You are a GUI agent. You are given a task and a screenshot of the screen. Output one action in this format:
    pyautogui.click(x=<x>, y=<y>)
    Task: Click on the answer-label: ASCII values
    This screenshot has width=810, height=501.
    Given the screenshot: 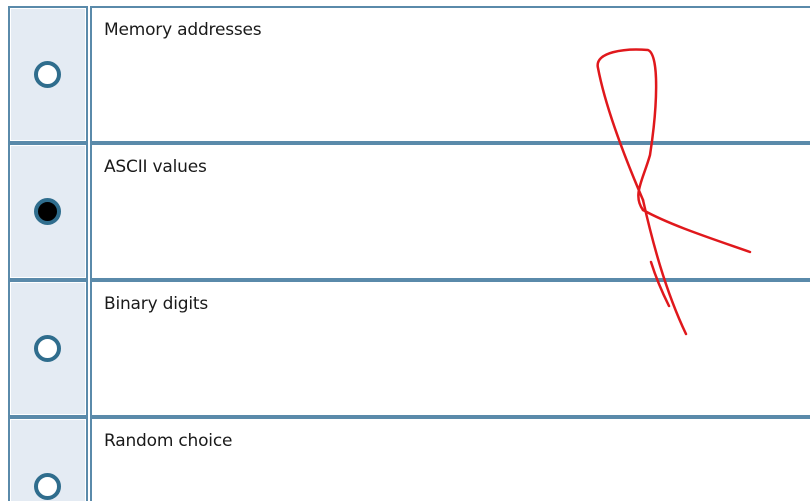 What is the action you would take?
    pyautogui.click(x=155, y=167)
    